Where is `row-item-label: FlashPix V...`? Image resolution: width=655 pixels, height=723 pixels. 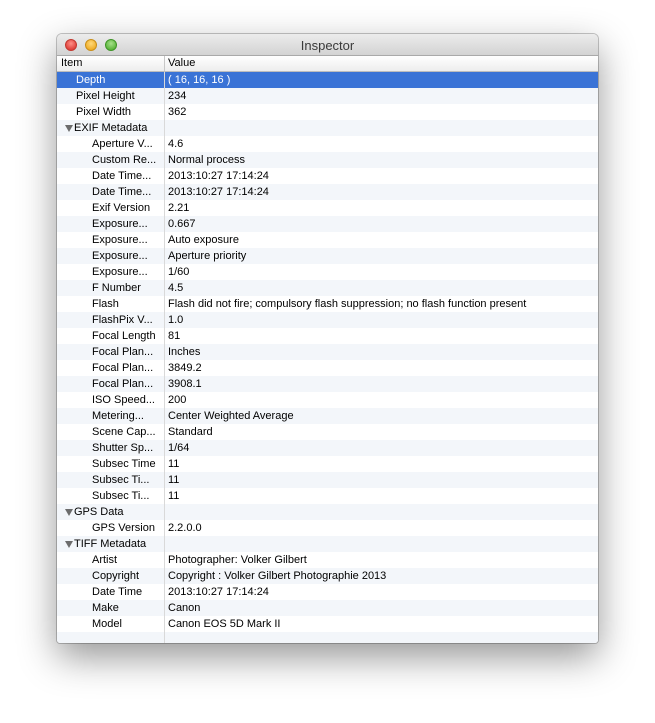
row-item-label: FlashPix V... is located at coordinates (122, 320).